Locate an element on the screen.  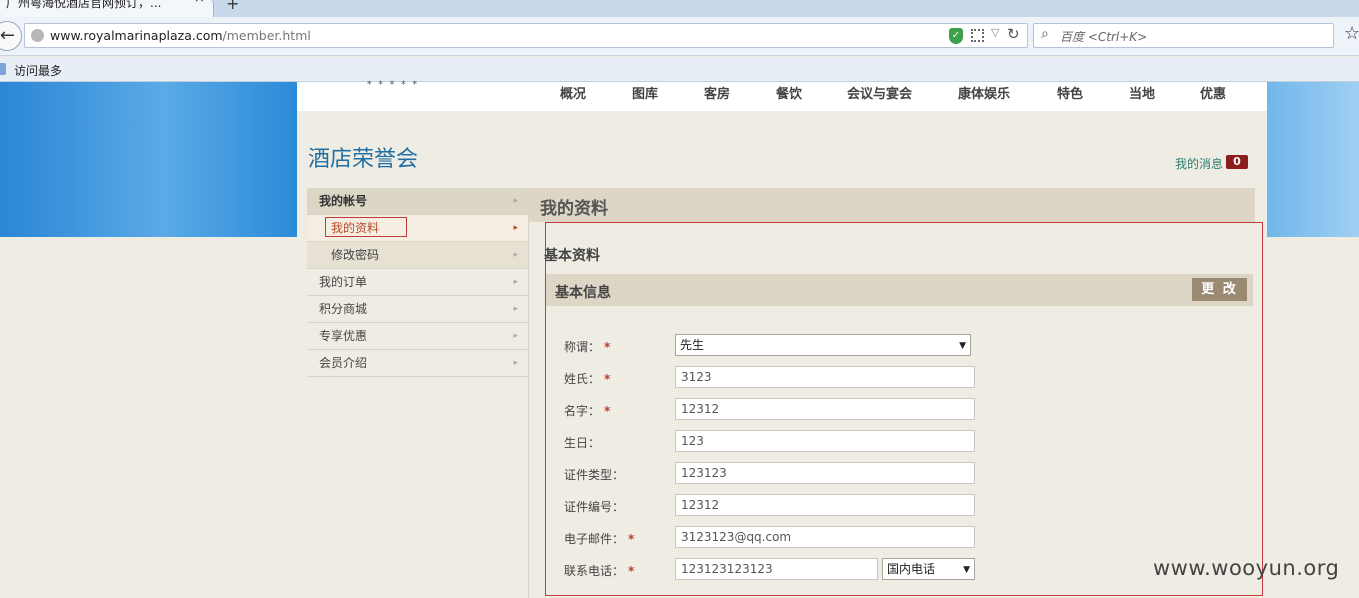
profile-title: 我的资料 is located at coordinates (574, 209).